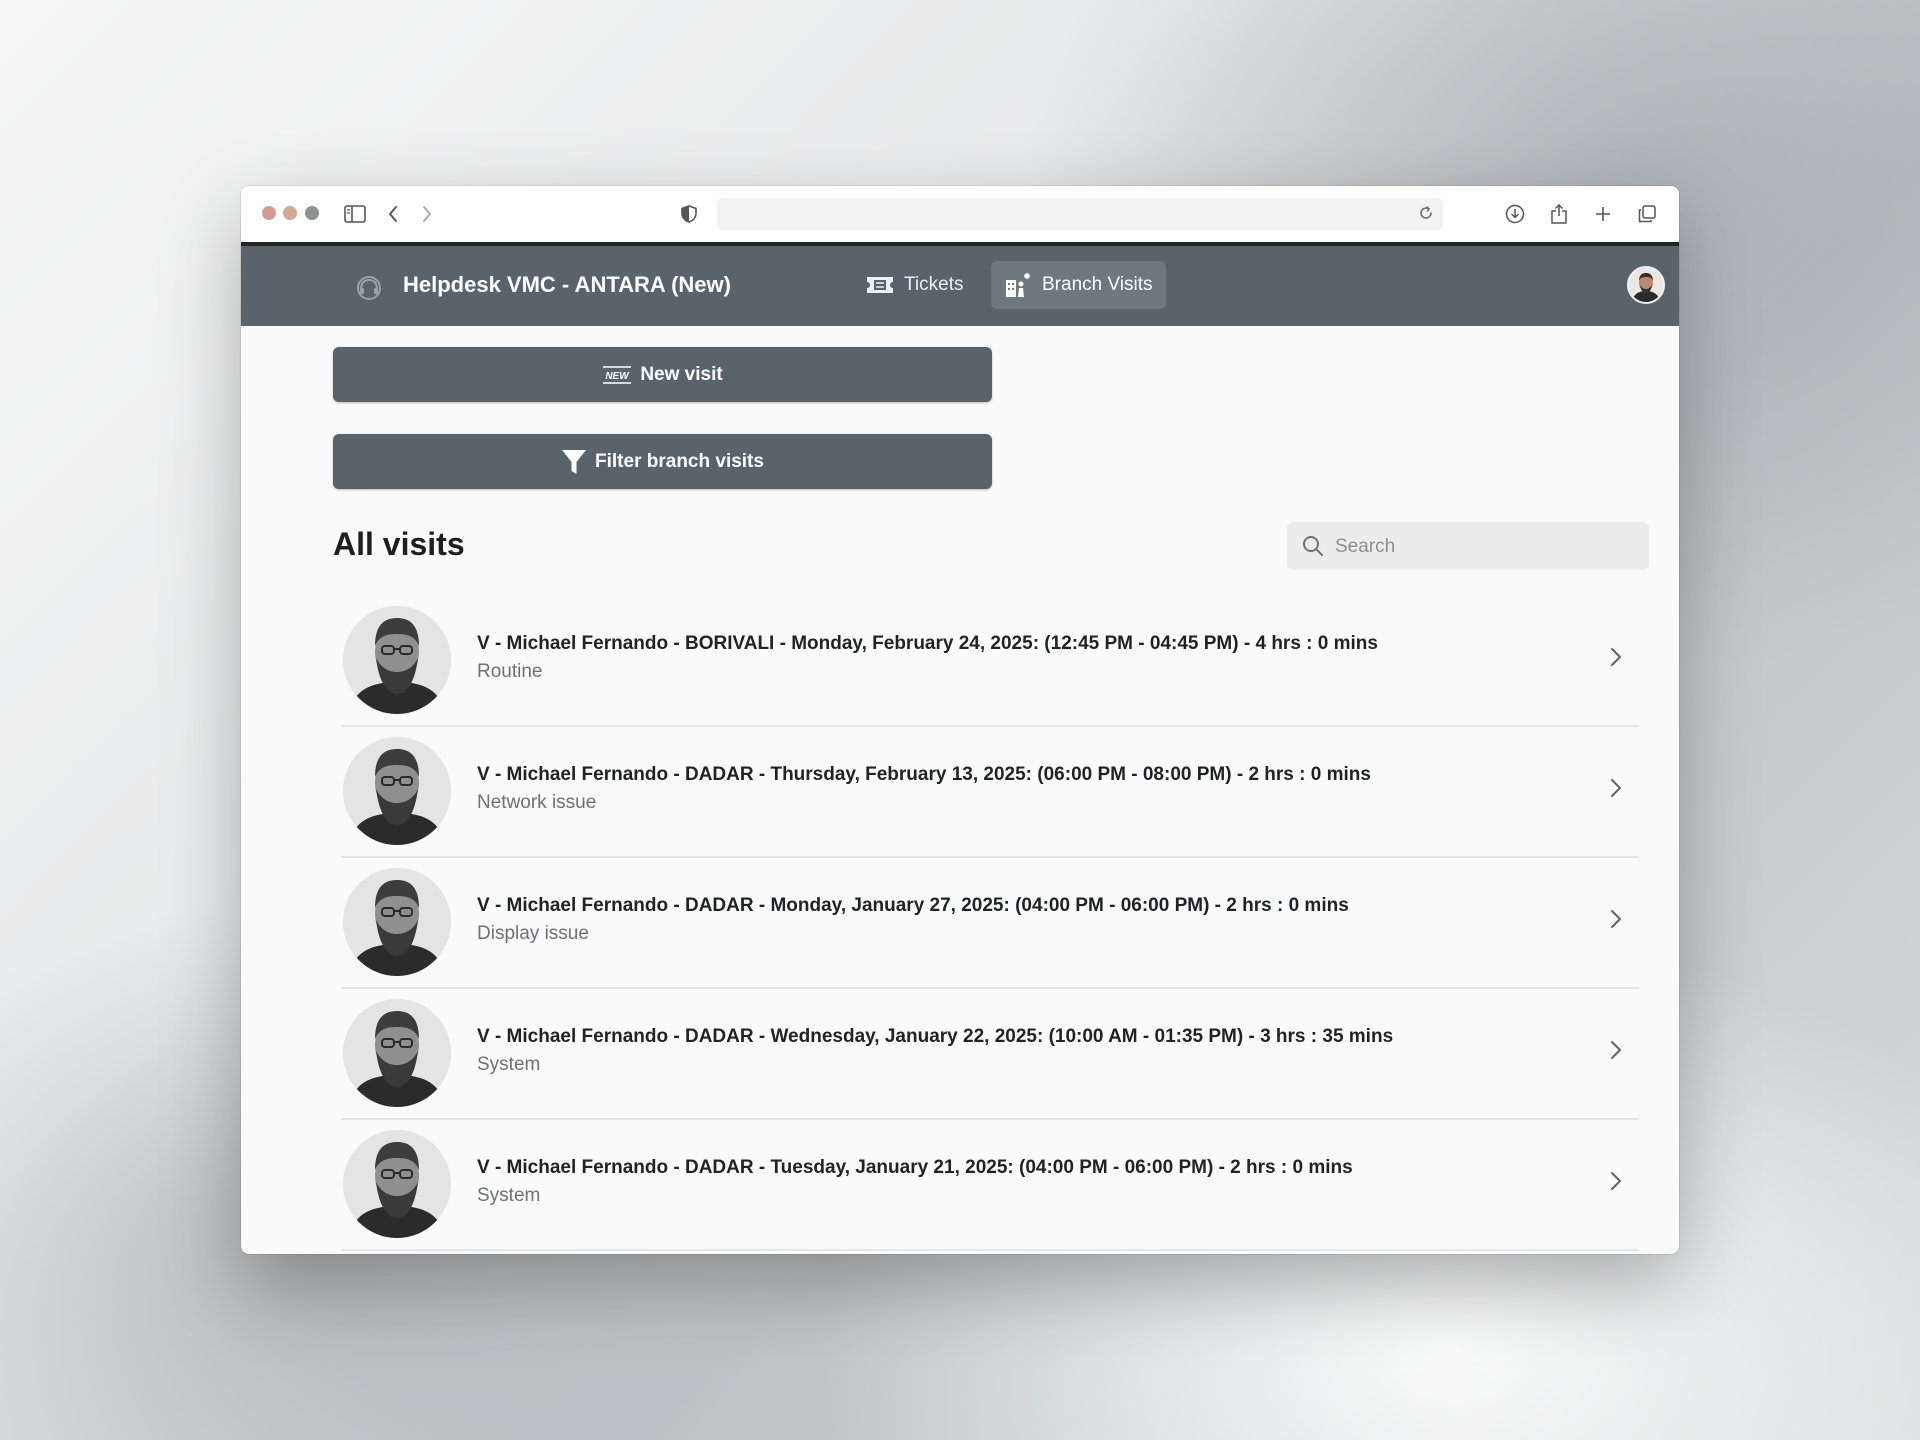 This screenshot has width=1920, height=1440. Describe the element at coordinates (393, 214) in the screenshot. I see `back-arrow-icon` at that location.